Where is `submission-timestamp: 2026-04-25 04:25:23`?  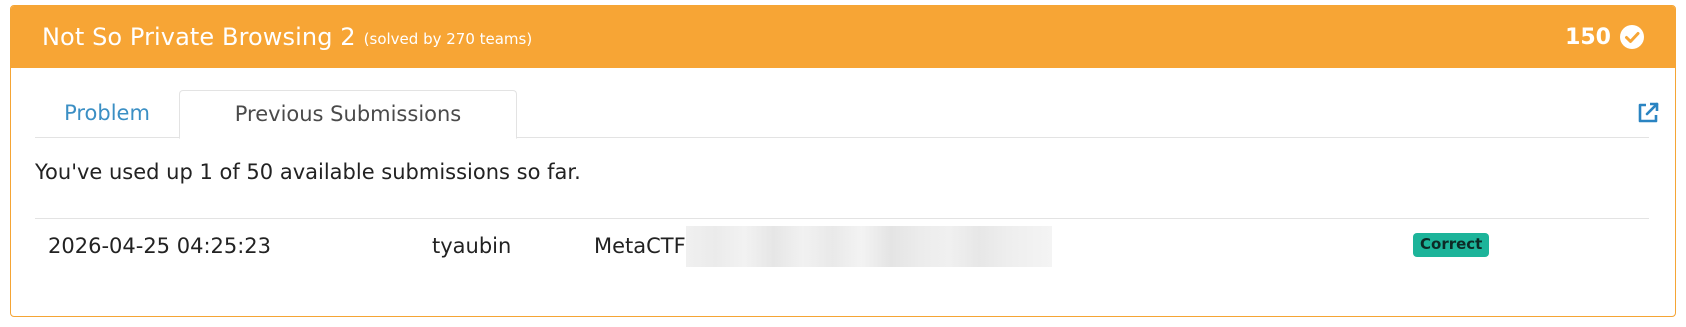
submission-timestamp: 2026-04-25 04:25:23 is located at coordinates (160, 246).